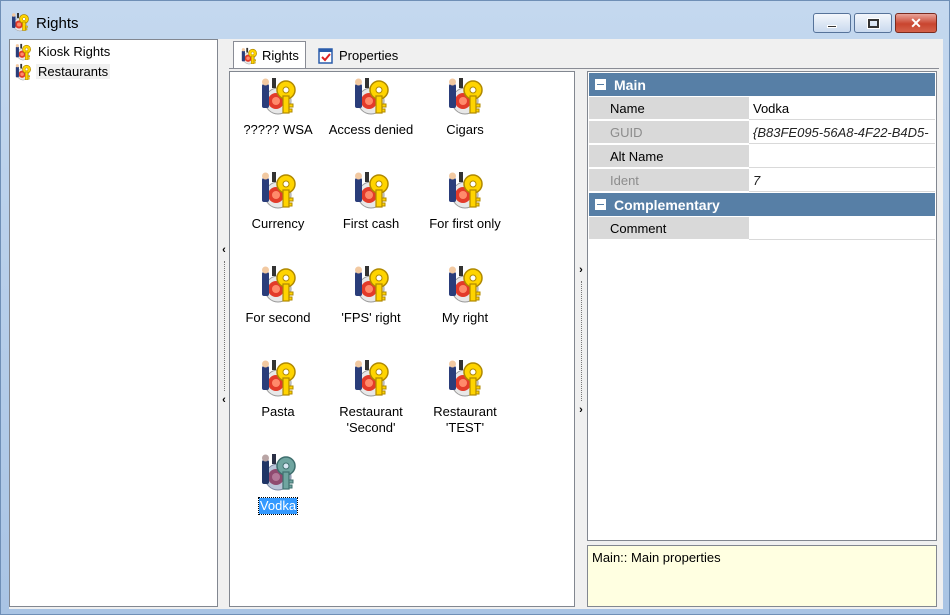 The width and height of the screenshot is (950, 615). Describe the element at coordinates (371, 223) in the screenshot. I see `item-label: First cash` at that location.